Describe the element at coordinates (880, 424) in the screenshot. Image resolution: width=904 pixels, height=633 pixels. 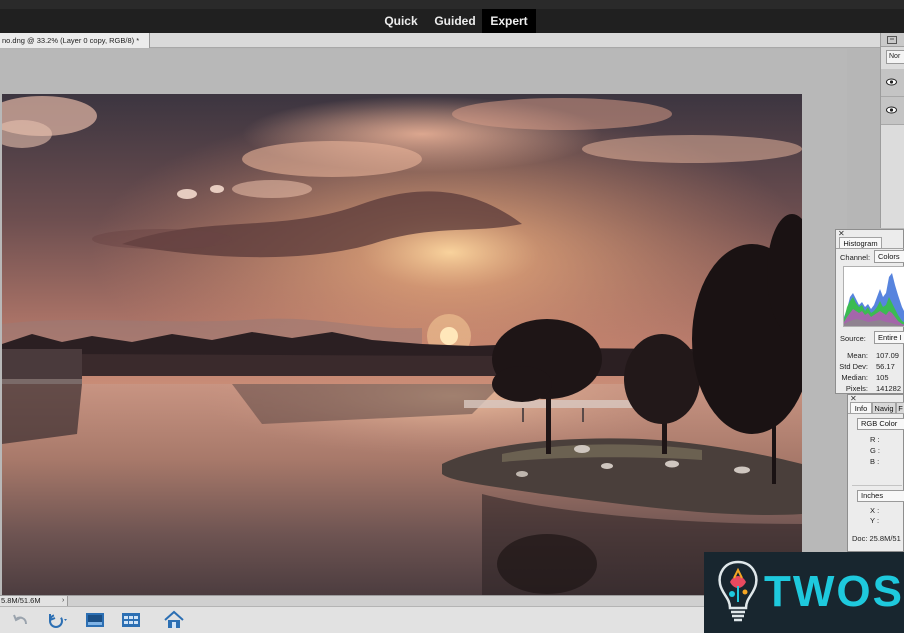
I see `color-mode-select: RGB Color` at that location.